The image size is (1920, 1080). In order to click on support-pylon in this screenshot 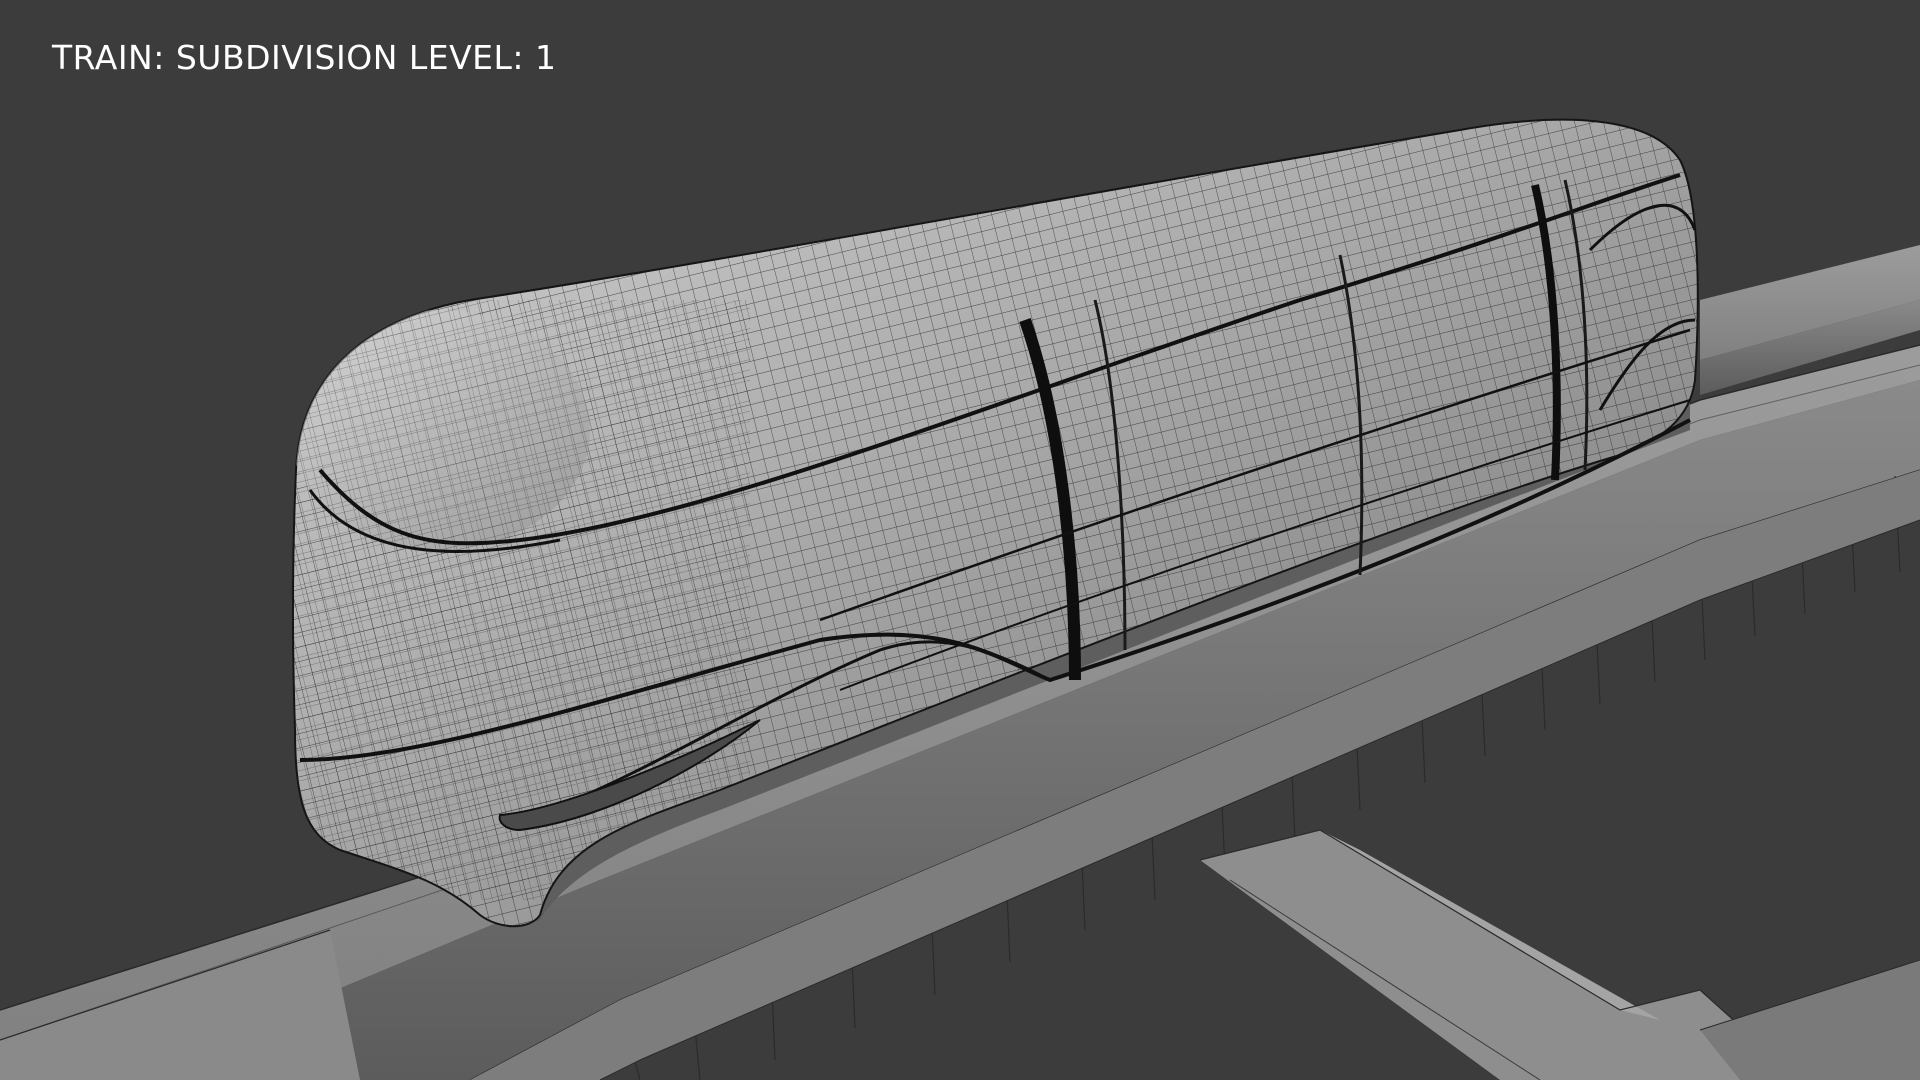, I will do `click(1559, 954)`.